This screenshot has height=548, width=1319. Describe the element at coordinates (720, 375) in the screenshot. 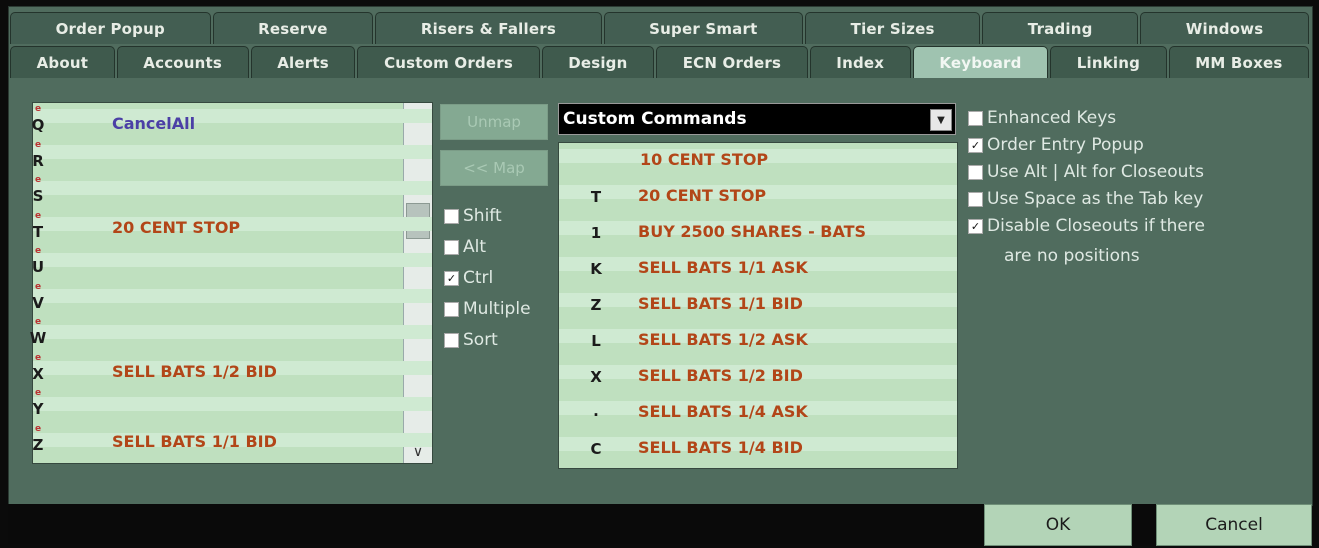

I see `command-item: SELL BATS 1/2 BID` at that location.